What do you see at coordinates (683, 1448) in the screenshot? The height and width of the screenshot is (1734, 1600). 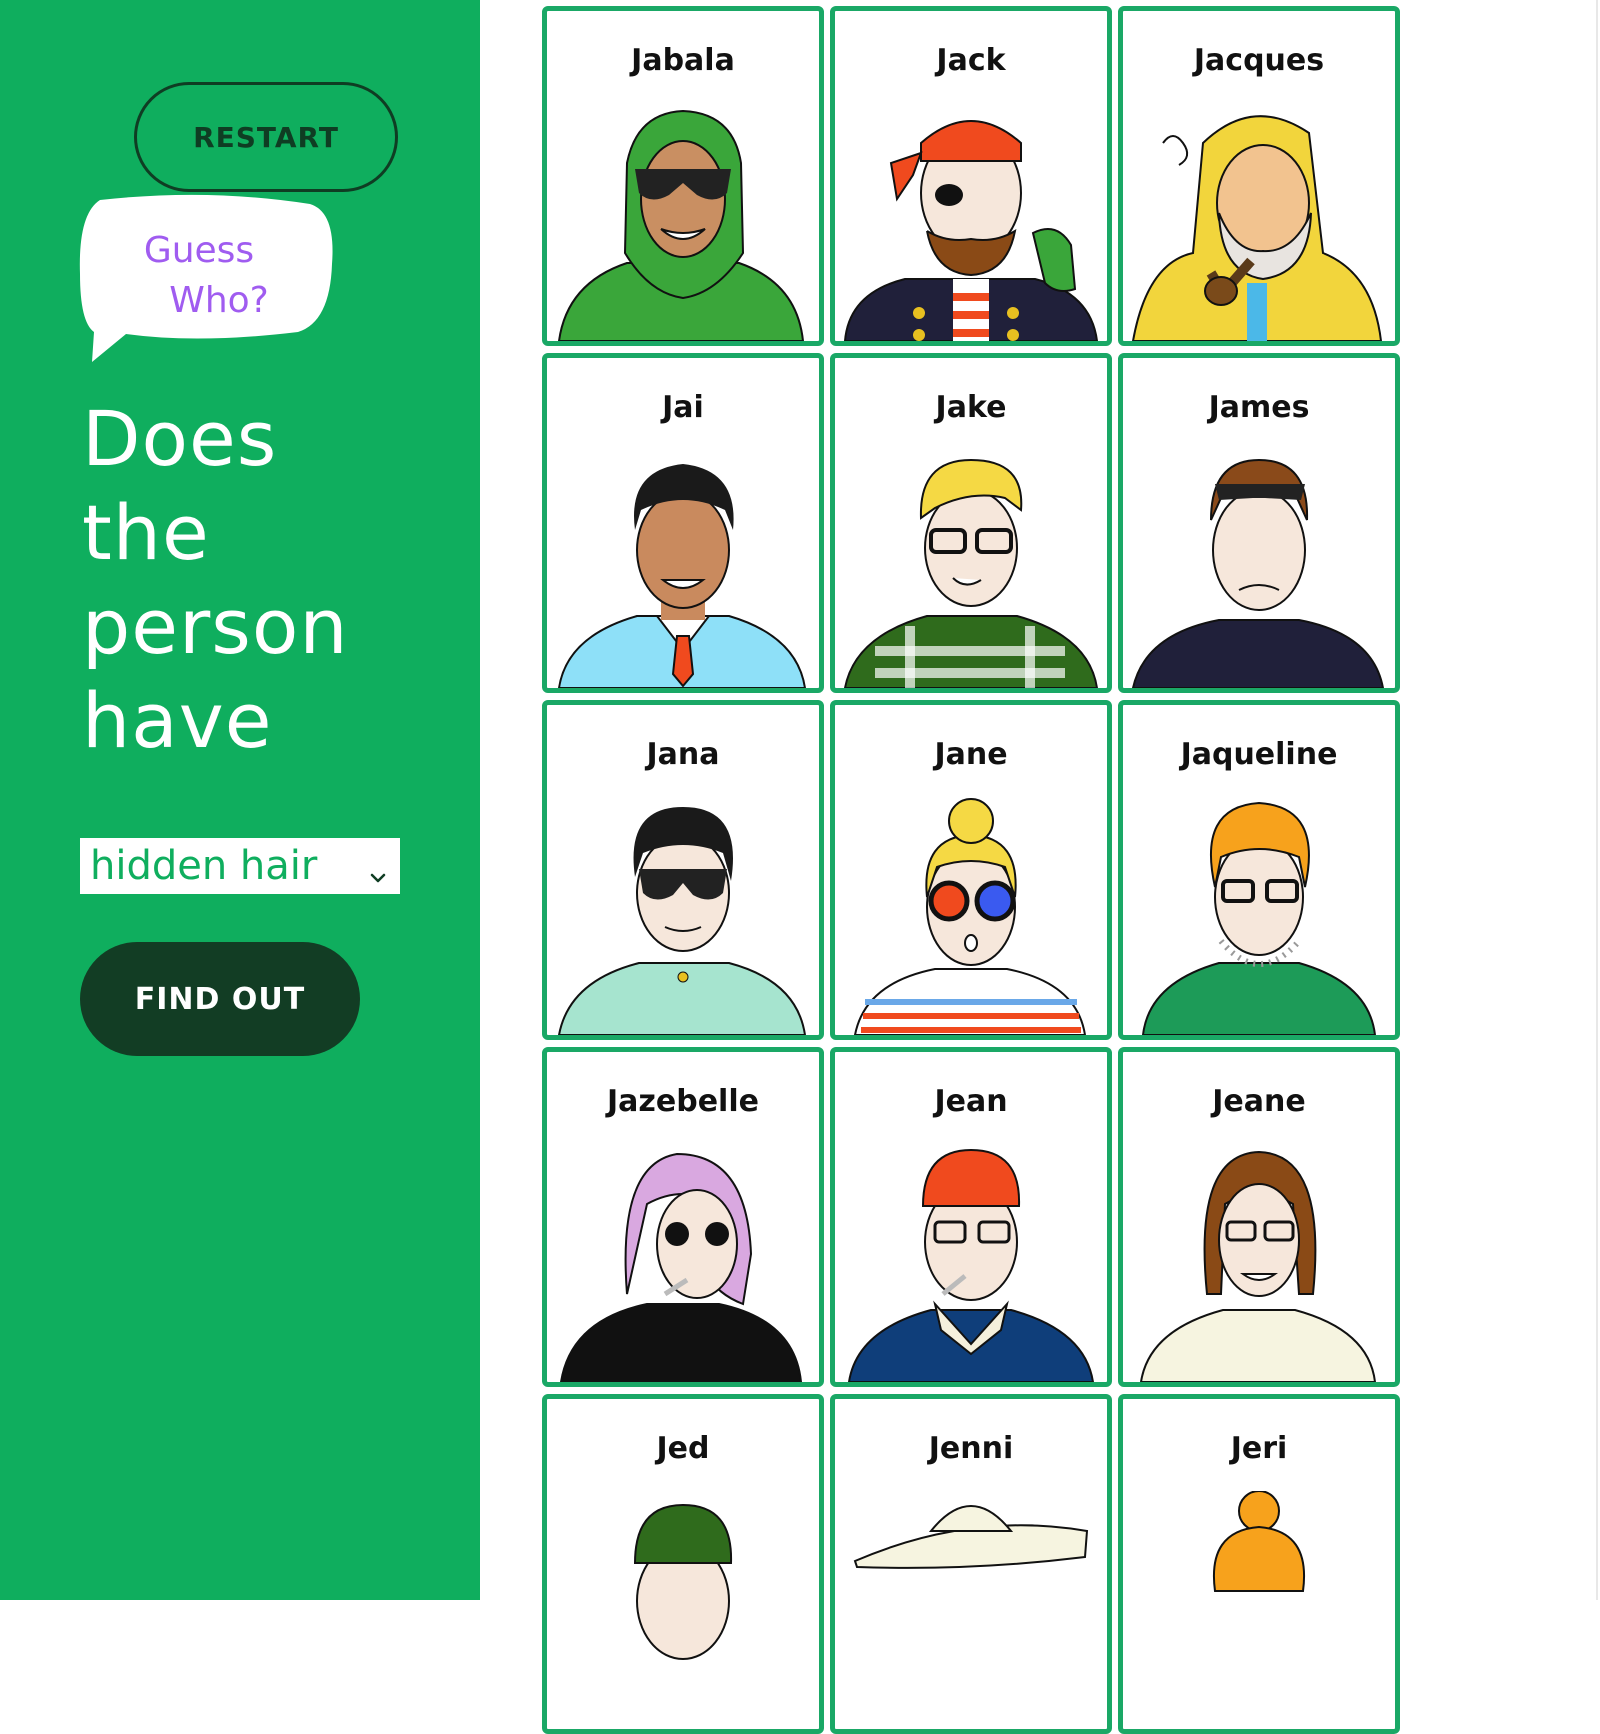 I see `card-name: Jed` at bounding box center [683, 1448].